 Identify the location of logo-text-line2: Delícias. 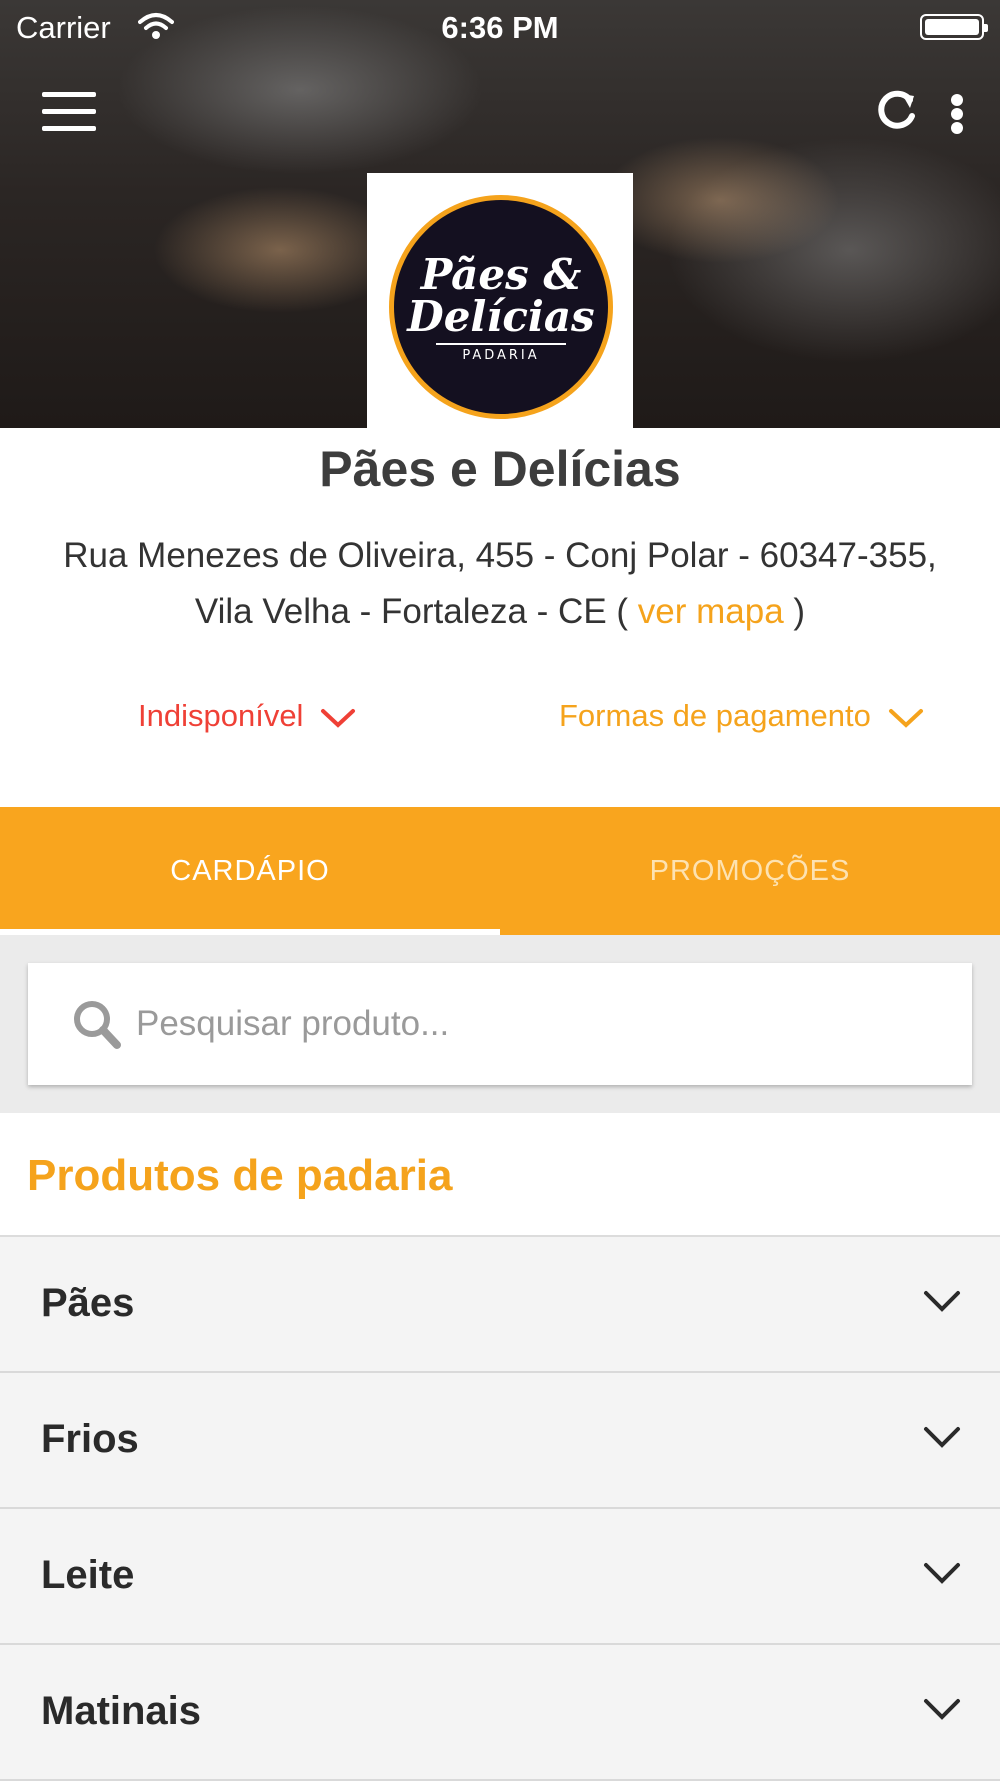
(501, 316).